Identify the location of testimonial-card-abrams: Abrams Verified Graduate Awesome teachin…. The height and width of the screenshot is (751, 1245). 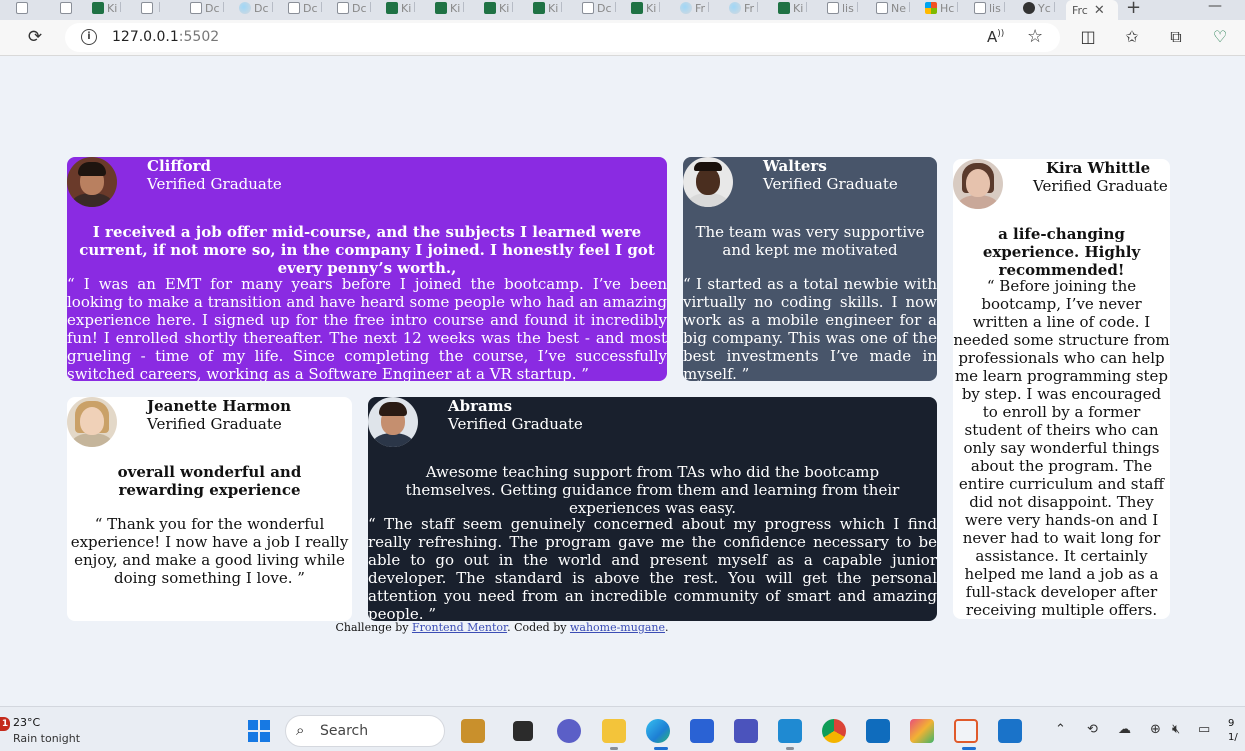
(652, 509).